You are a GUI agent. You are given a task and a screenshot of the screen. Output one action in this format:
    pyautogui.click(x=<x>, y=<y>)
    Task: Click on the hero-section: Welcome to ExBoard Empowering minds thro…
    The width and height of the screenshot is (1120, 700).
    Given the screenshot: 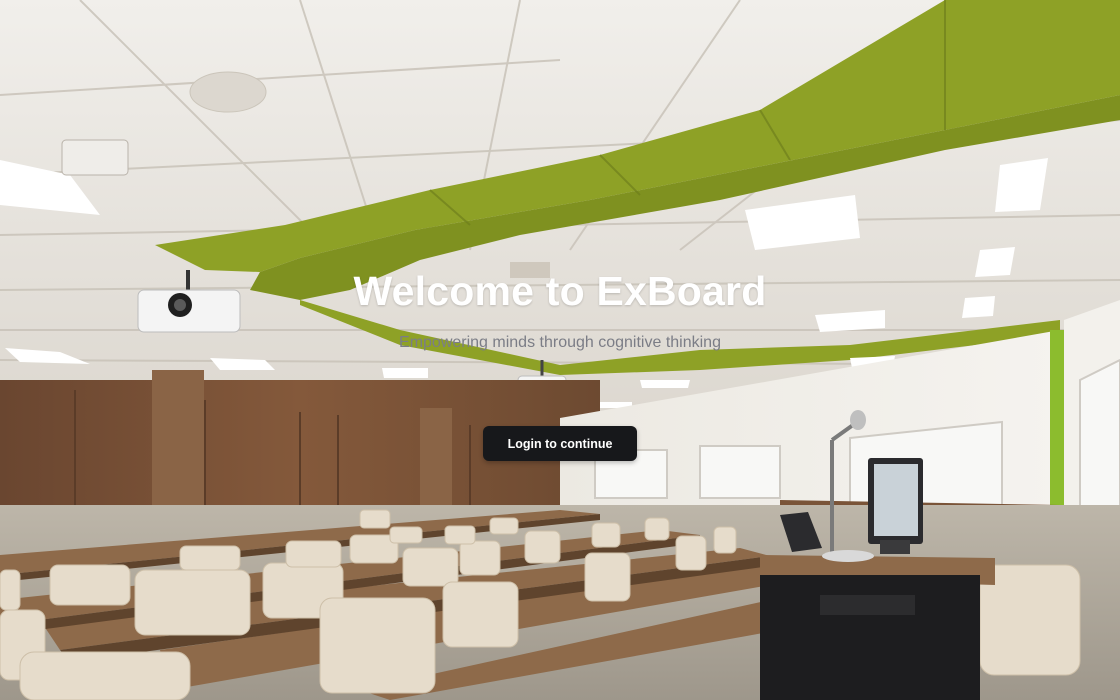 What is the action you would take?
    pyautogui.click(x=560, y=309)
    